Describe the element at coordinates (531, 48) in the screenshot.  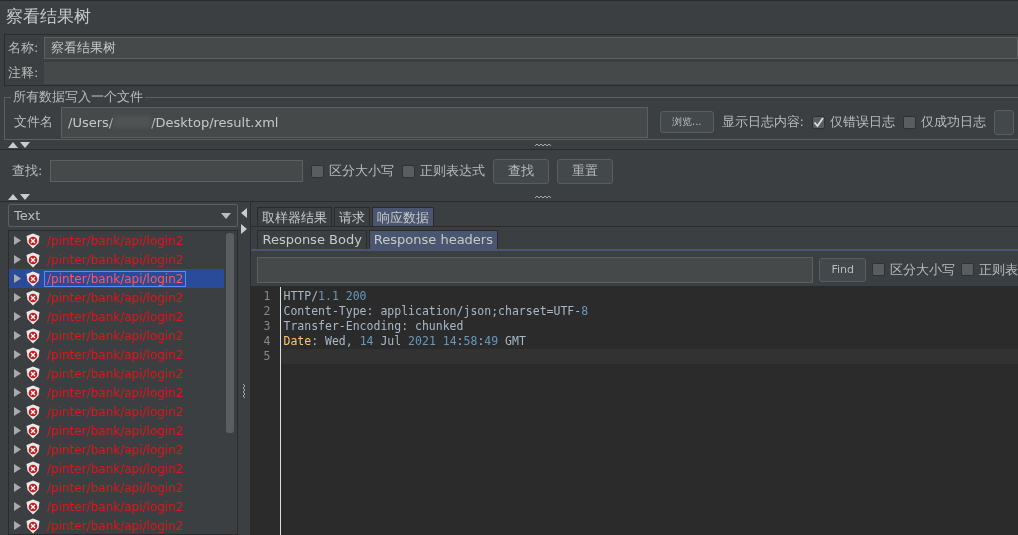
I see `name-field: 察看结果树` at that location.